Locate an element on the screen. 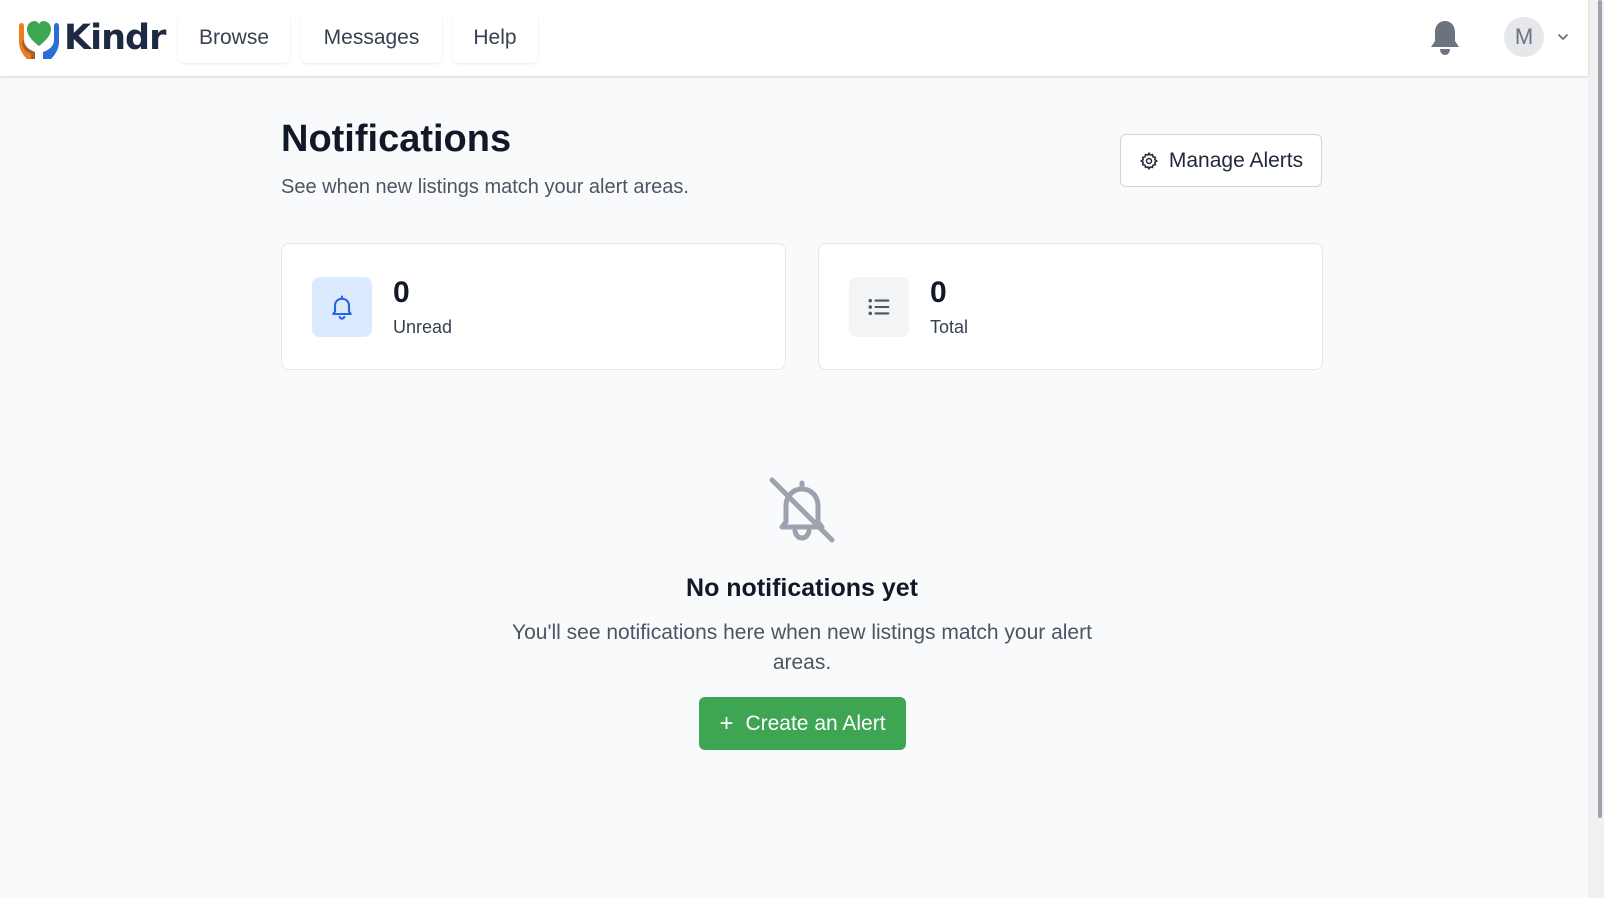 The height and width of the screenshot is (898, 1604). unread-icon-badge is located at coordinates (342, 307).